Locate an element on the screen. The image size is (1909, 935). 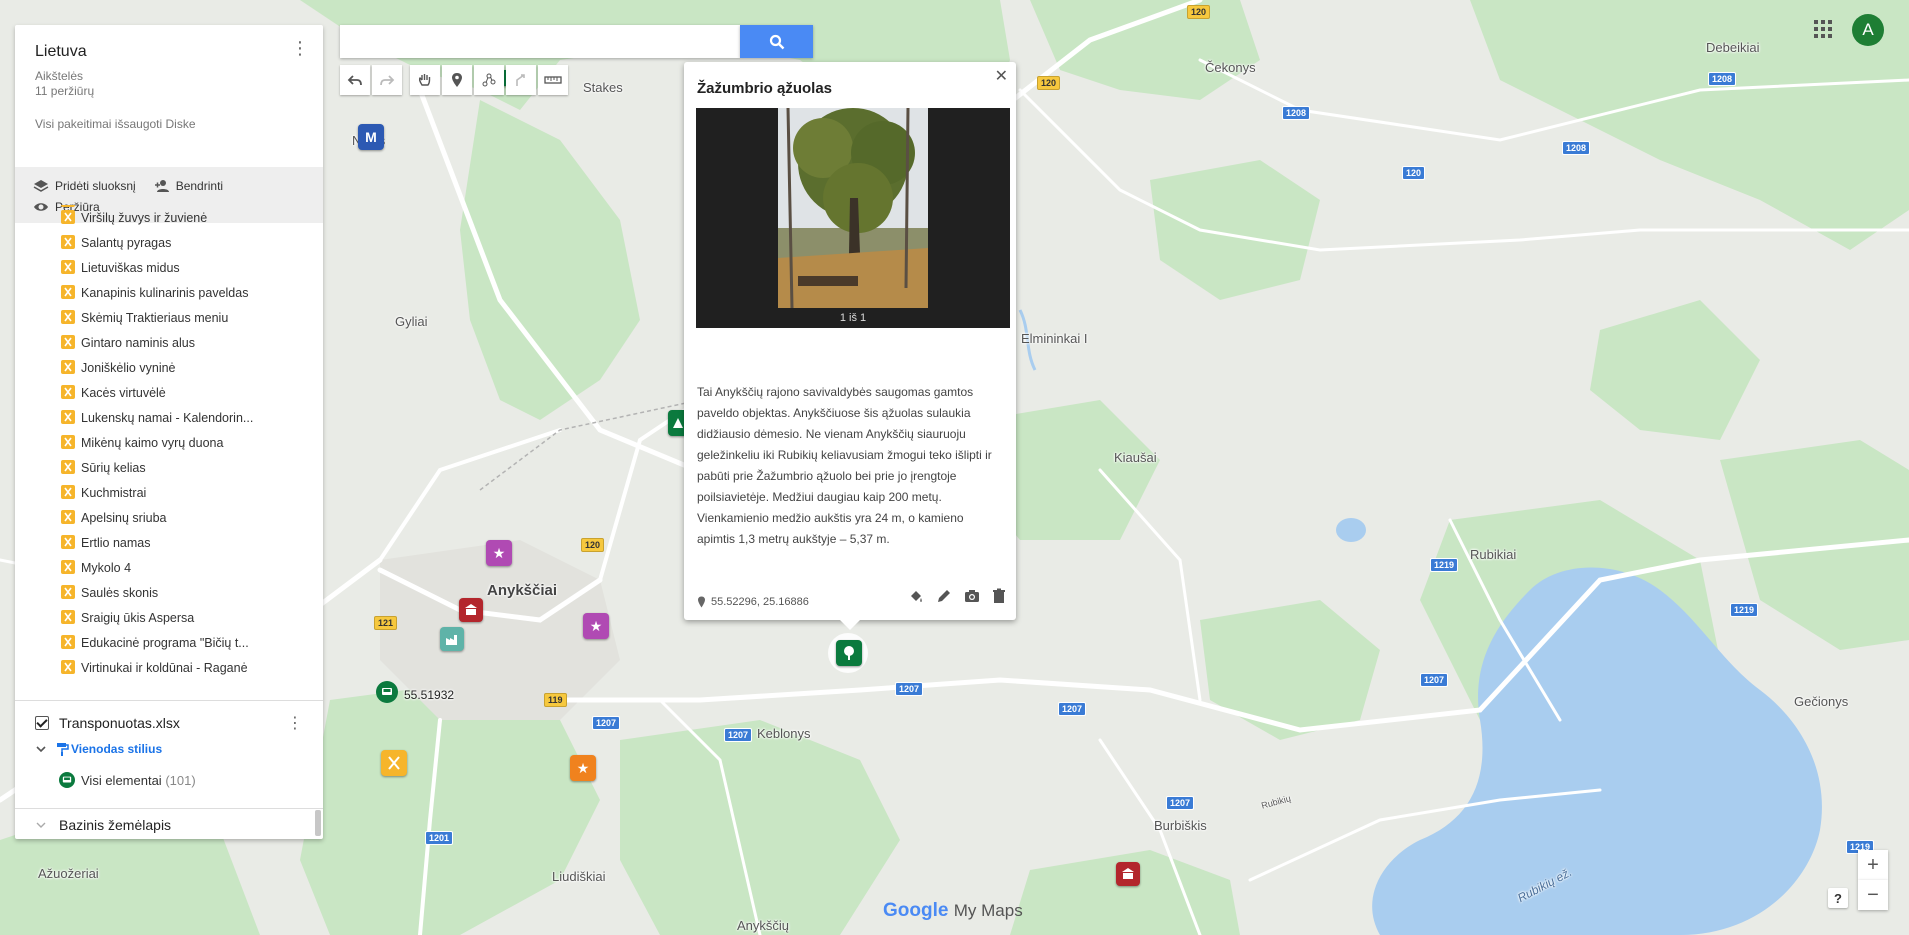
view-count: 11 peržiūrų is located at coordinates (65, 91).